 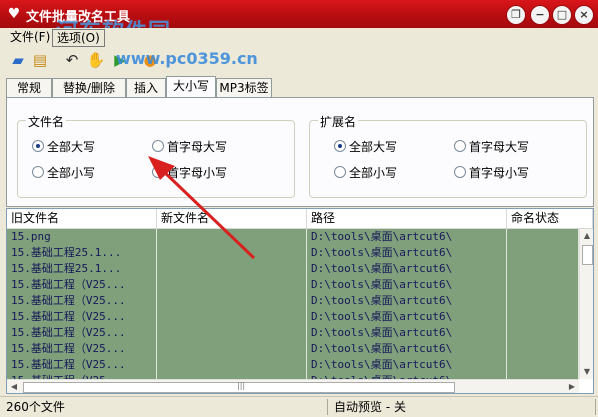 I want to click on undo-icon: ↶, so click(x=72, y=60).